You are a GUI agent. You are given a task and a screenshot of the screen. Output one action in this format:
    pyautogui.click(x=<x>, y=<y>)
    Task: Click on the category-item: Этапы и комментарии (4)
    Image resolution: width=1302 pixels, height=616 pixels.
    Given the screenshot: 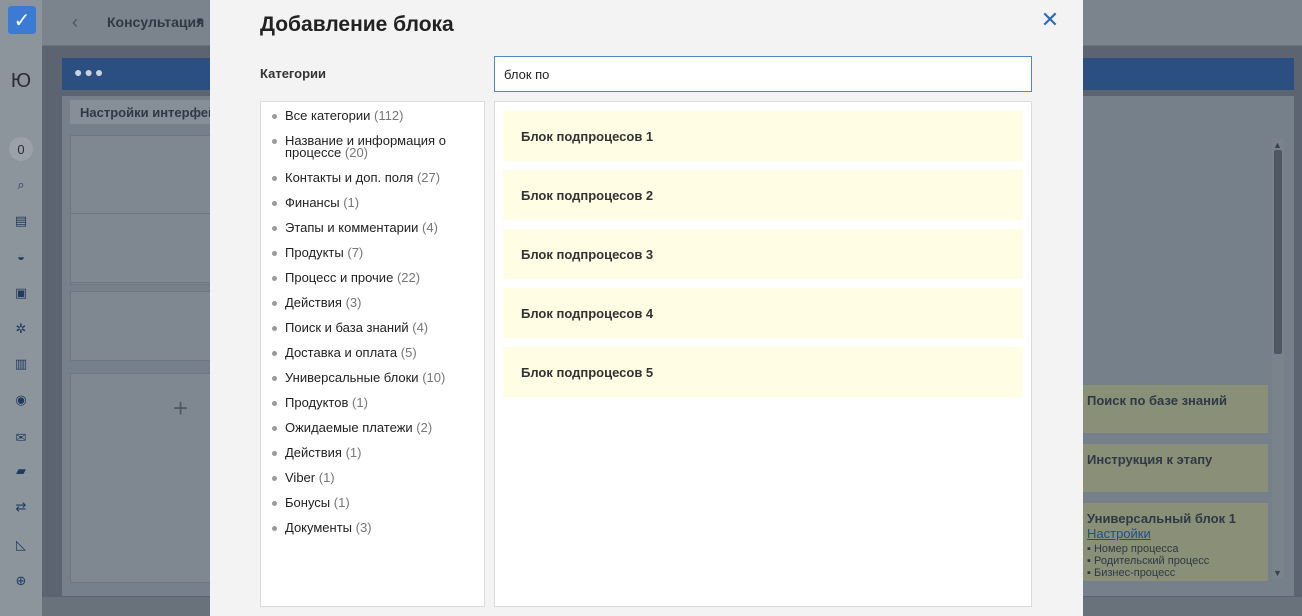 What is the action you would take?
    pyautogui.click(x=372, y=227)
    